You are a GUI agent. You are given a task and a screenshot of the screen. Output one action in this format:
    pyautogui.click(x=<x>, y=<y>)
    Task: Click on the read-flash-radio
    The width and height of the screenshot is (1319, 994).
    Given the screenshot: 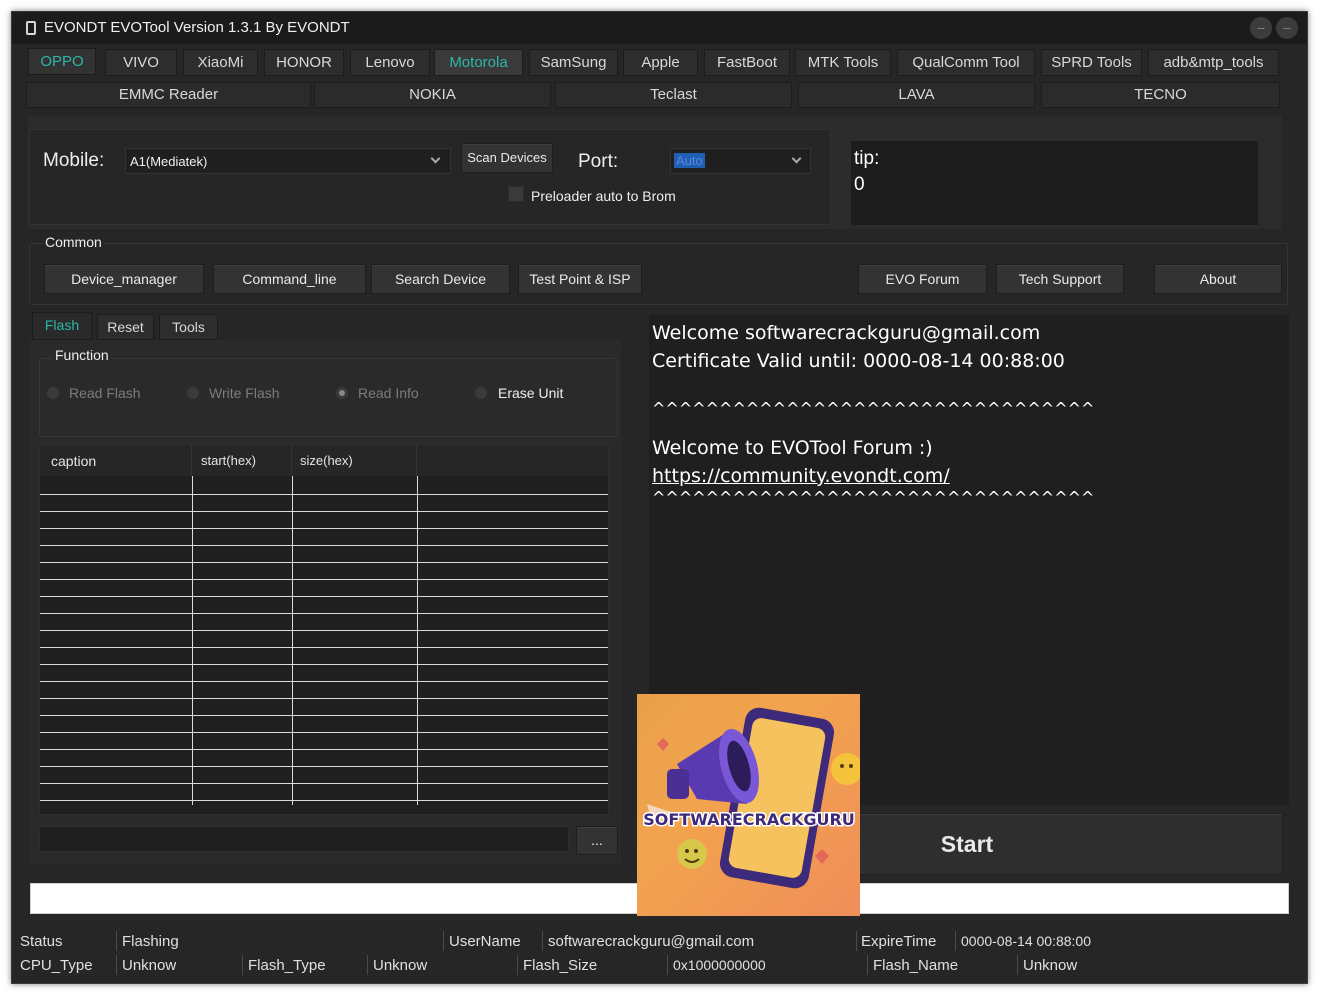 What is the action you would take?
    pyautogui.click(x=53, y=393)
    